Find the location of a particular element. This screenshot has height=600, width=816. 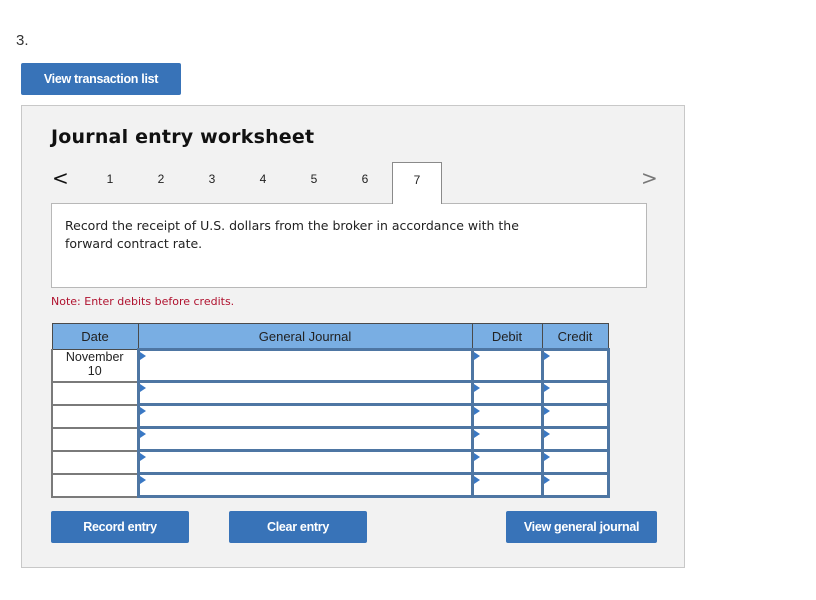

date-cell: November 10 is located at coordinates (95, 366).